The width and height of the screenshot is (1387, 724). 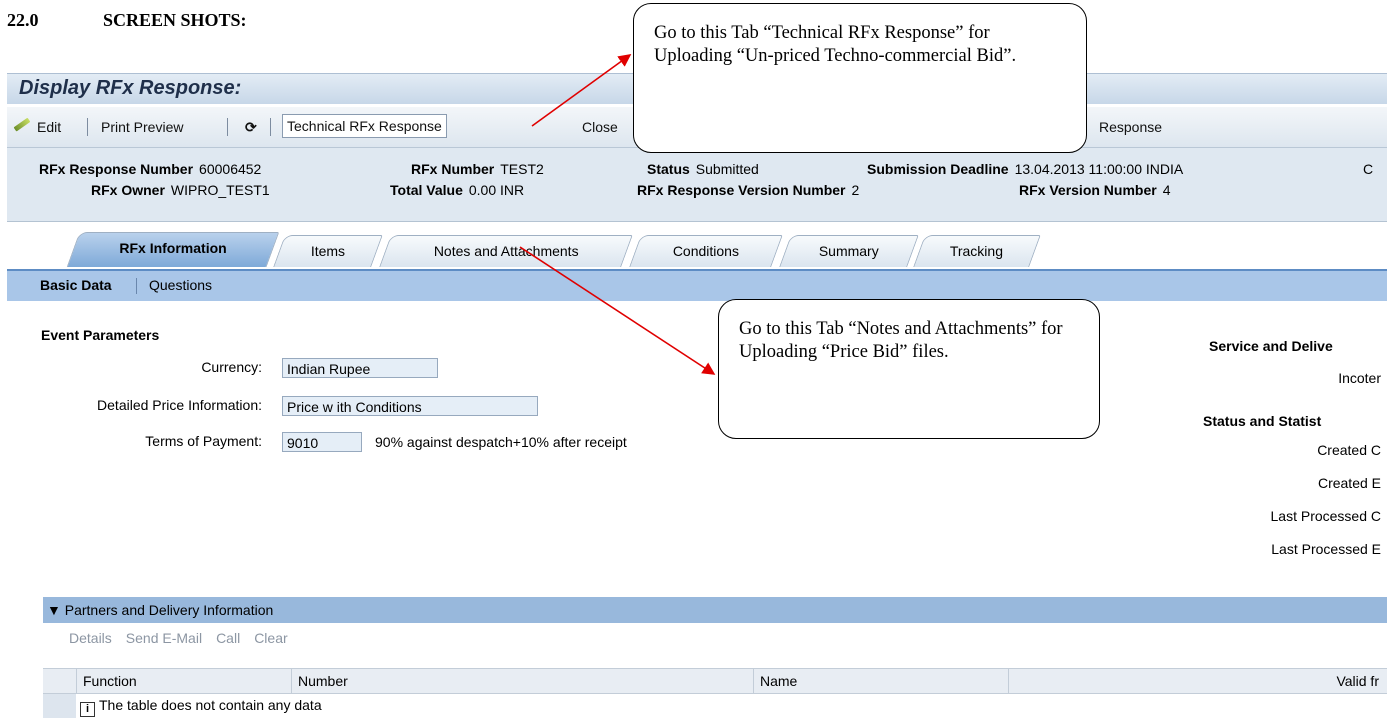 I want to click on annotation-arrows, so click(x=617, y=214).